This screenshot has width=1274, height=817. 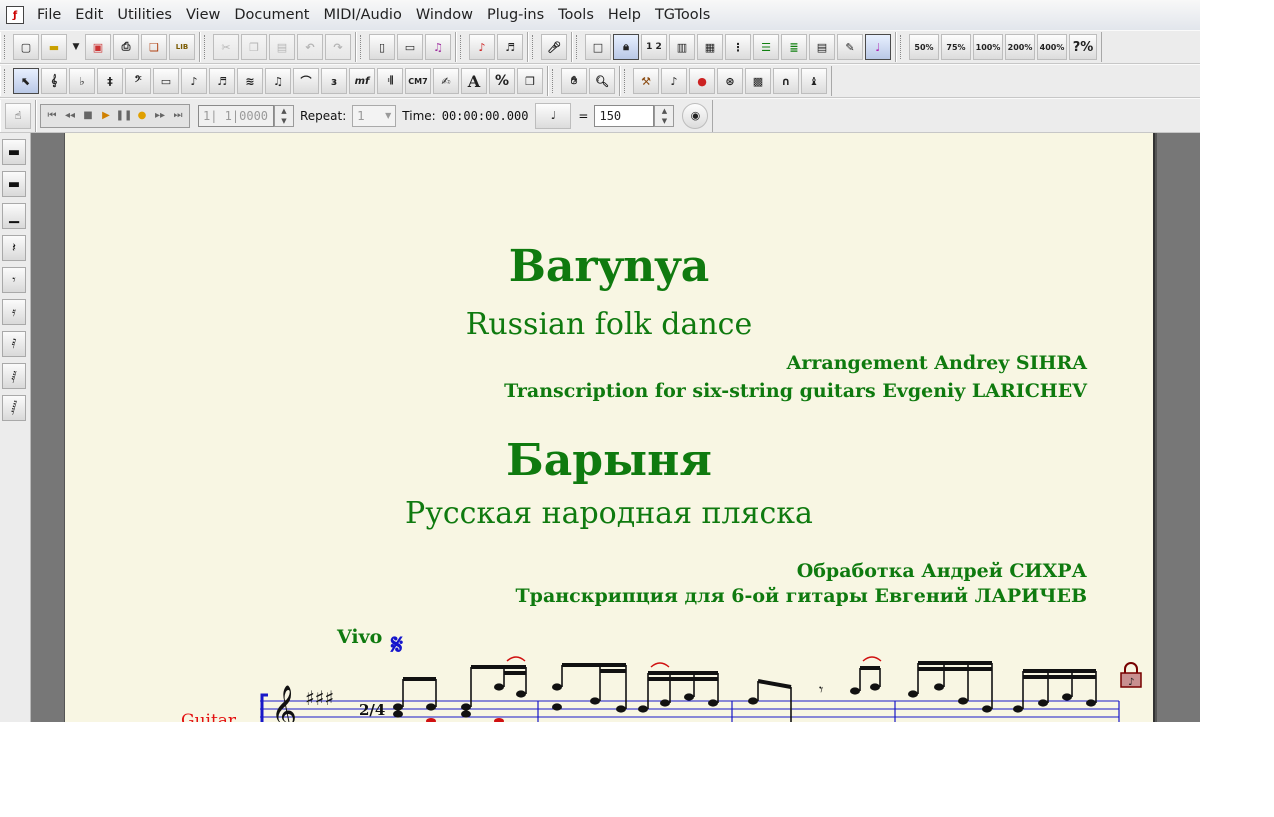 I want to click on sixty-fourth-rest-icon: 𝅁, so click(x=14, y=376).